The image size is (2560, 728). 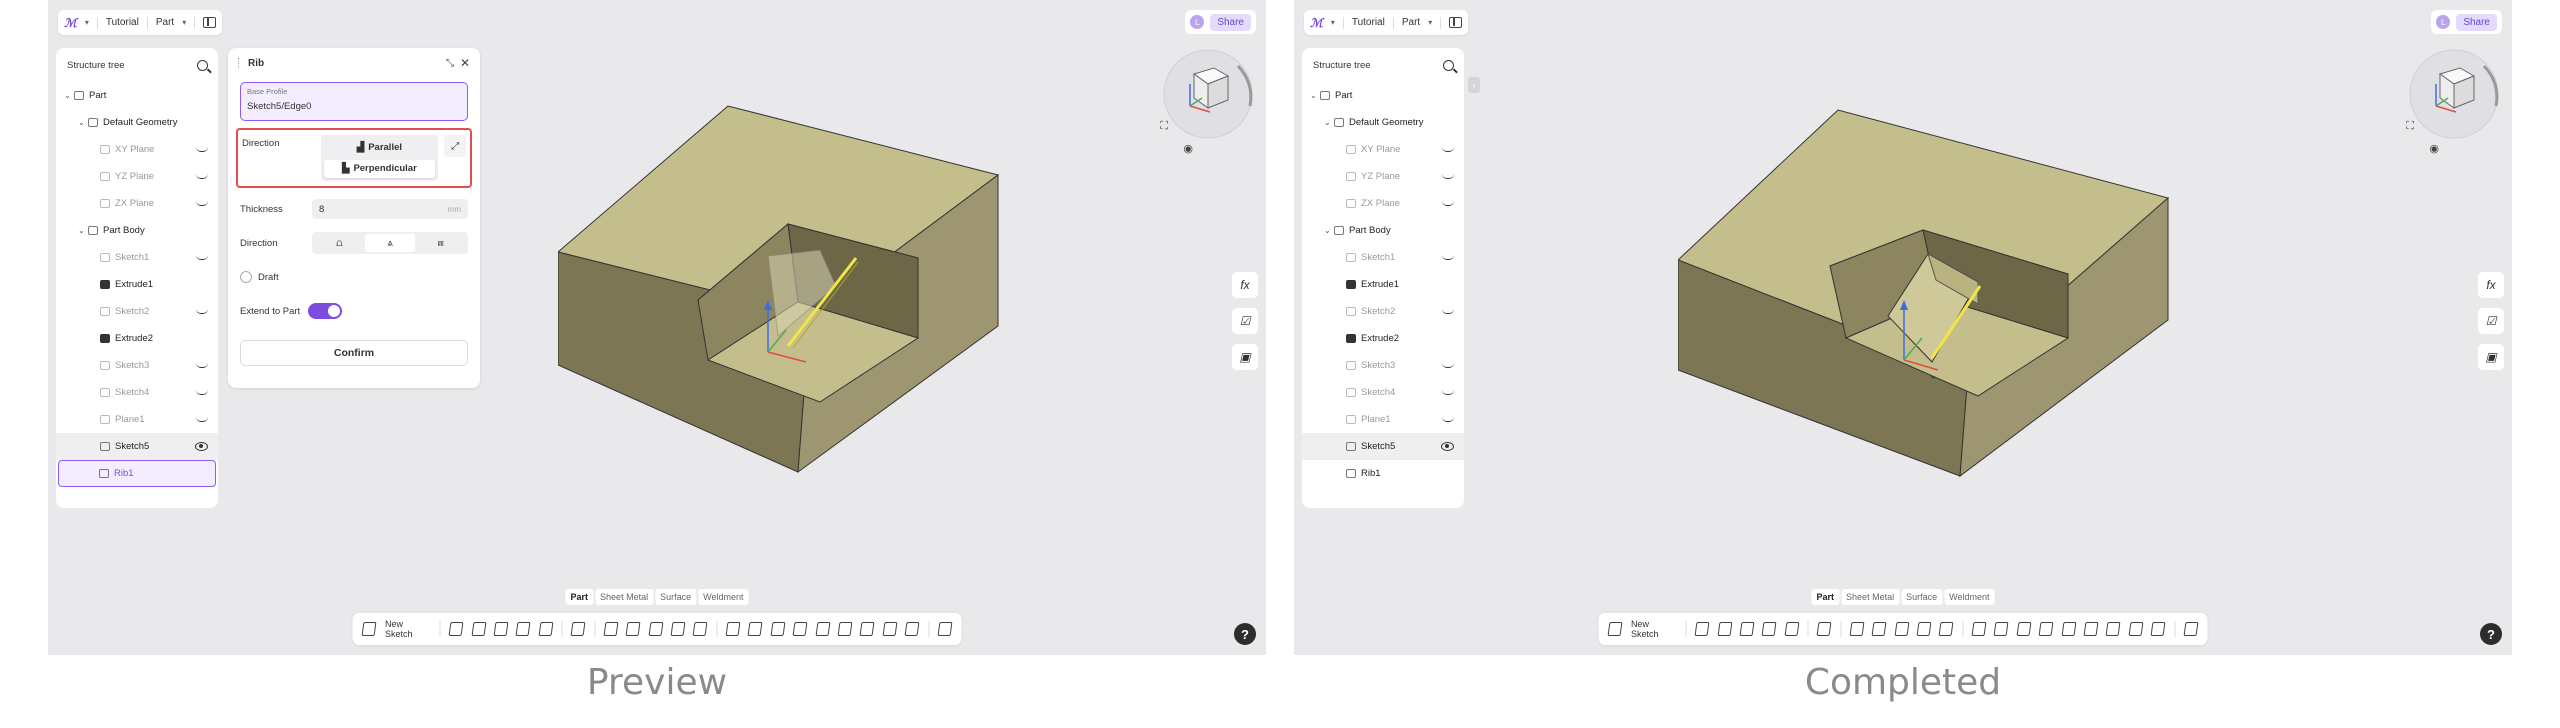 I want to click on search-icon, so click(x=1448, y=65).